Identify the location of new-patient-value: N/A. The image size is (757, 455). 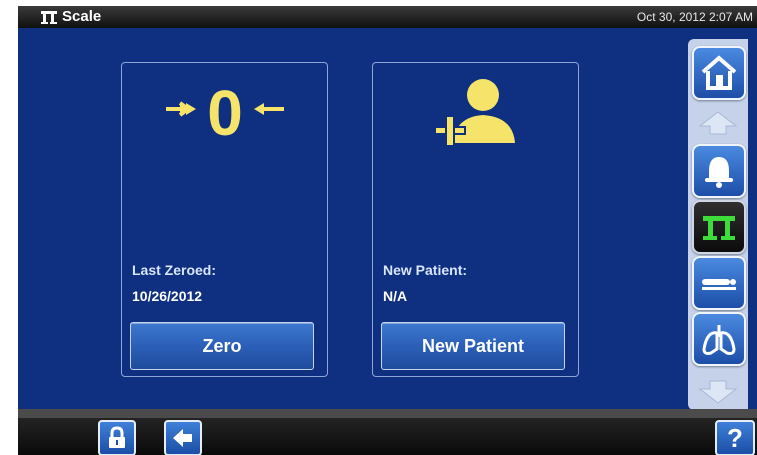
(395, 296).